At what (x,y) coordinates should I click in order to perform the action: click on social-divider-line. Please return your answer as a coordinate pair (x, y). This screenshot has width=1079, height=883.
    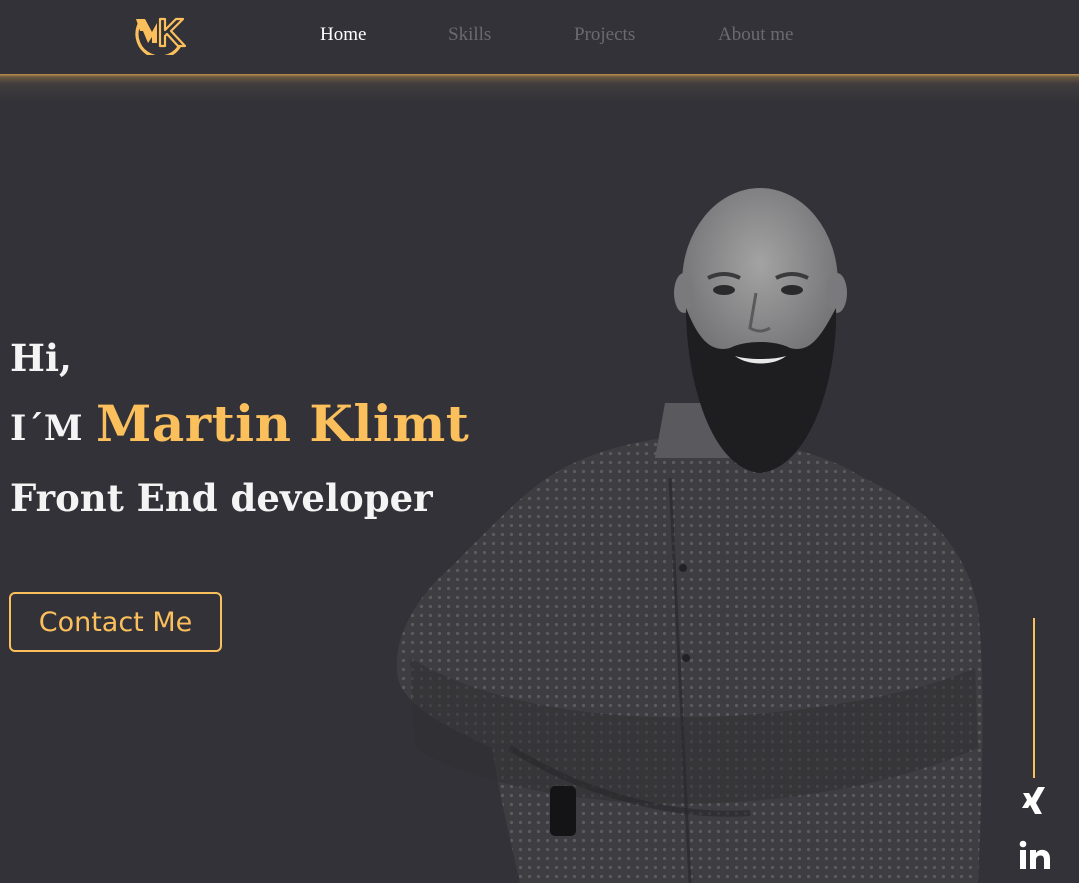
    Looking at the image, I should click on (1034, 698).